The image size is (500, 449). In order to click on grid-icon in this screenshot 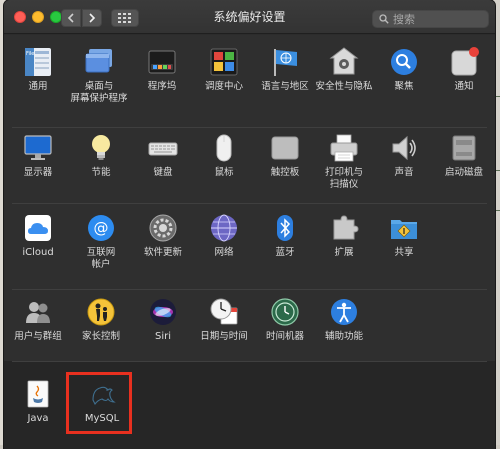, I will do `click(124, 18)`.